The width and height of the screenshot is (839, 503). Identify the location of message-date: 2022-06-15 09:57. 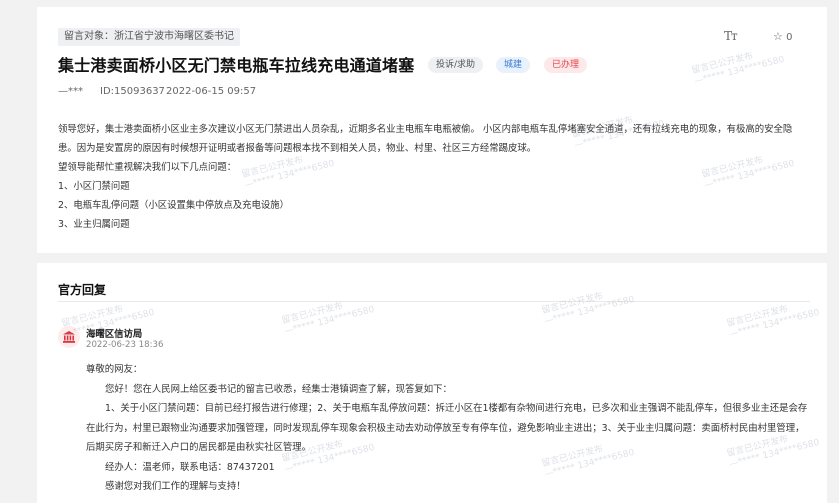
(211, 91).